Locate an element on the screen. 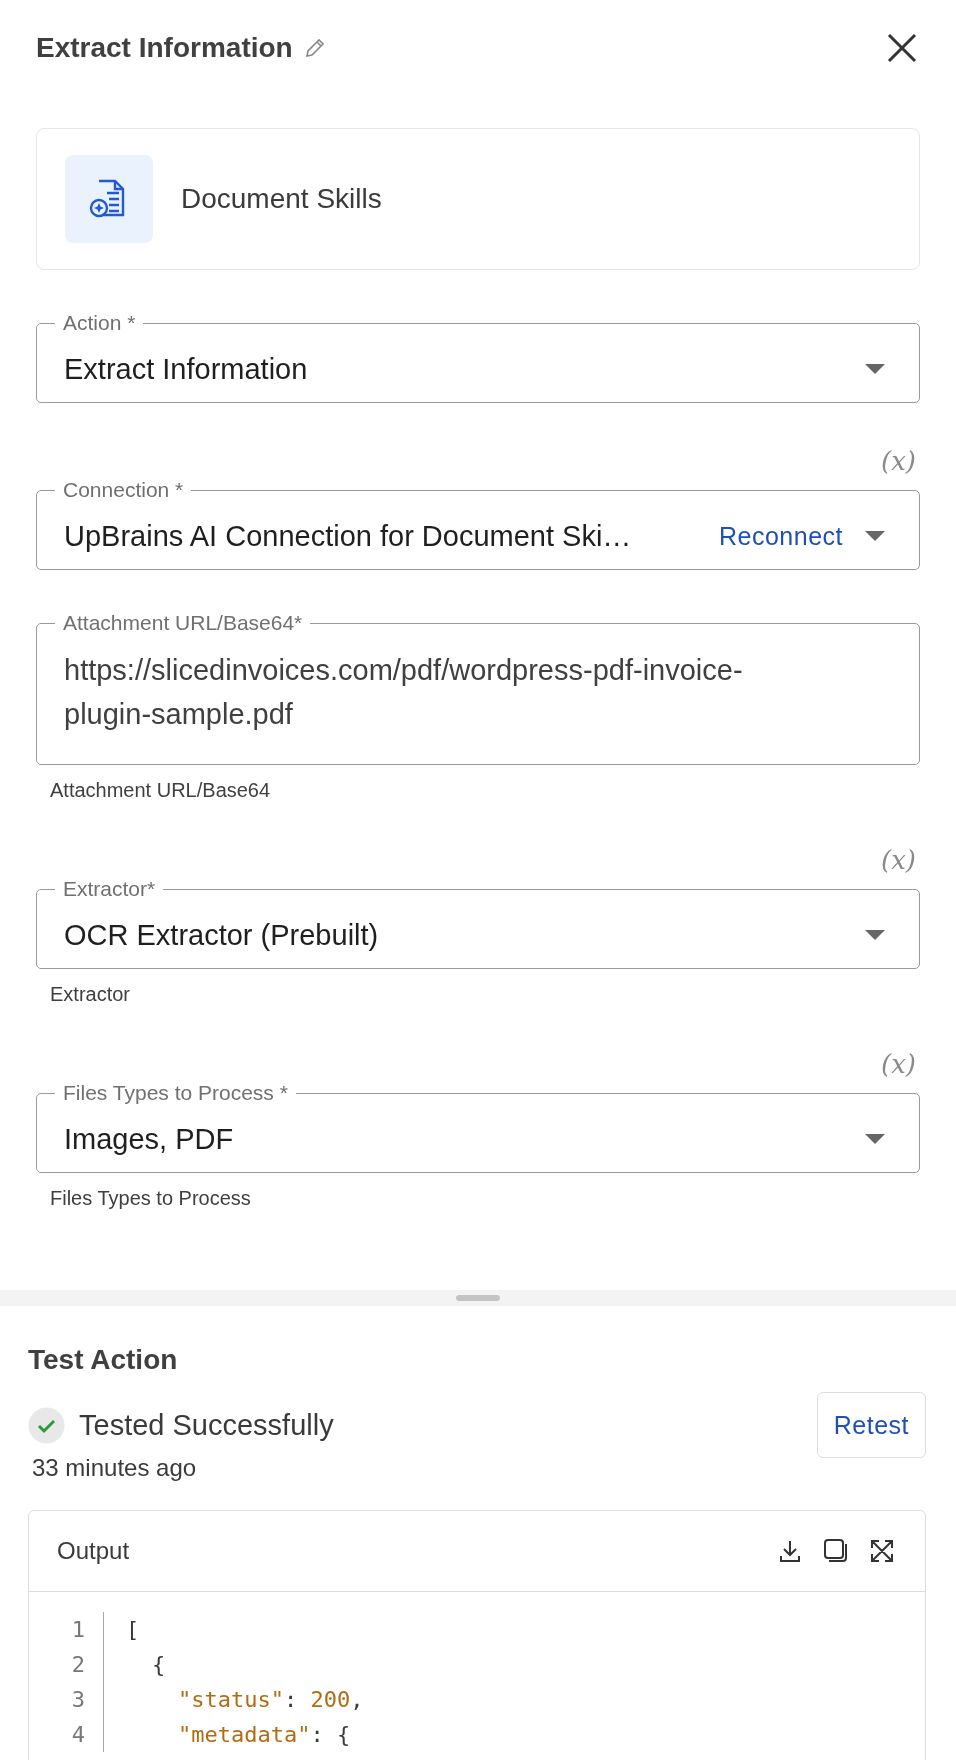  field-label: Connection * is located at coordinates (123, 490).